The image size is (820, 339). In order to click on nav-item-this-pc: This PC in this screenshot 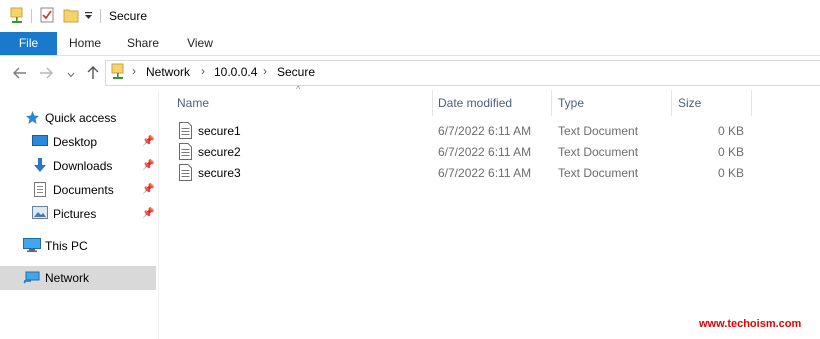, I will do `click(78, 246)`.